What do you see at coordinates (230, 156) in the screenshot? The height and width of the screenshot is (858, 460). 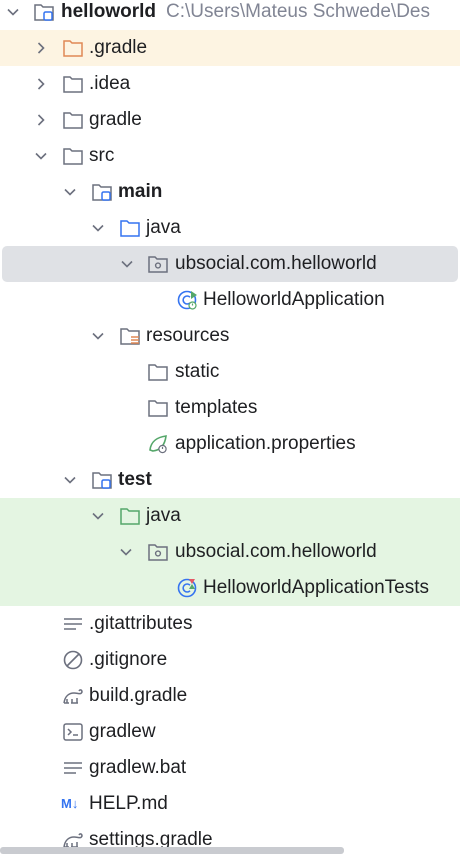 I see `tree-item-src: src` at bounding box center [230, 156].